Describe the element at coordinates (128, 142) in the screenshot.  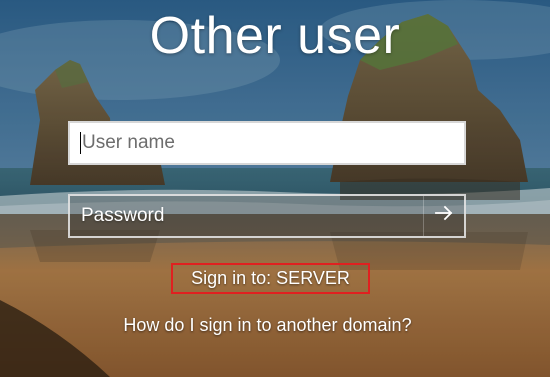
I see `username-placeholder: User name` at that location.